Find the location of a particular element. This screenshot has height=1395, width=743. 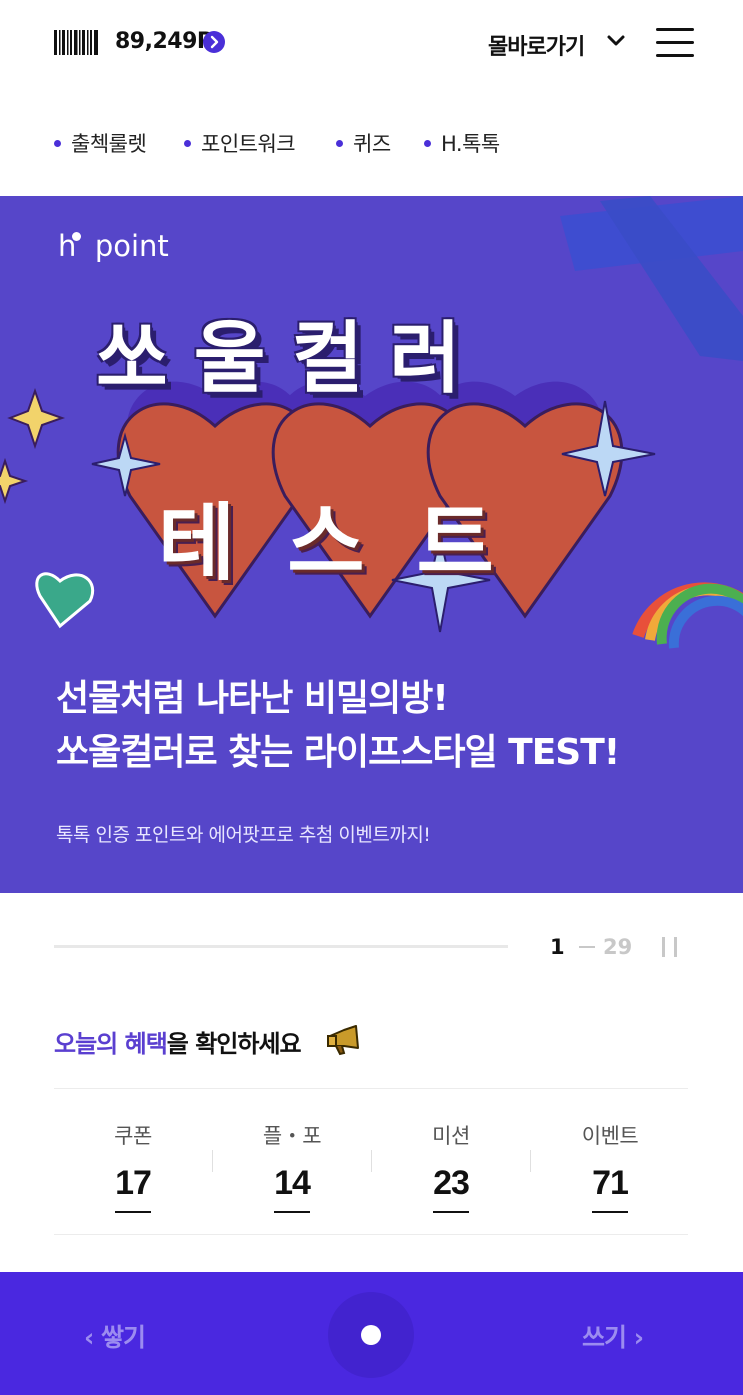

stat-label: 플・포 is located at coordinates (292, 1136).